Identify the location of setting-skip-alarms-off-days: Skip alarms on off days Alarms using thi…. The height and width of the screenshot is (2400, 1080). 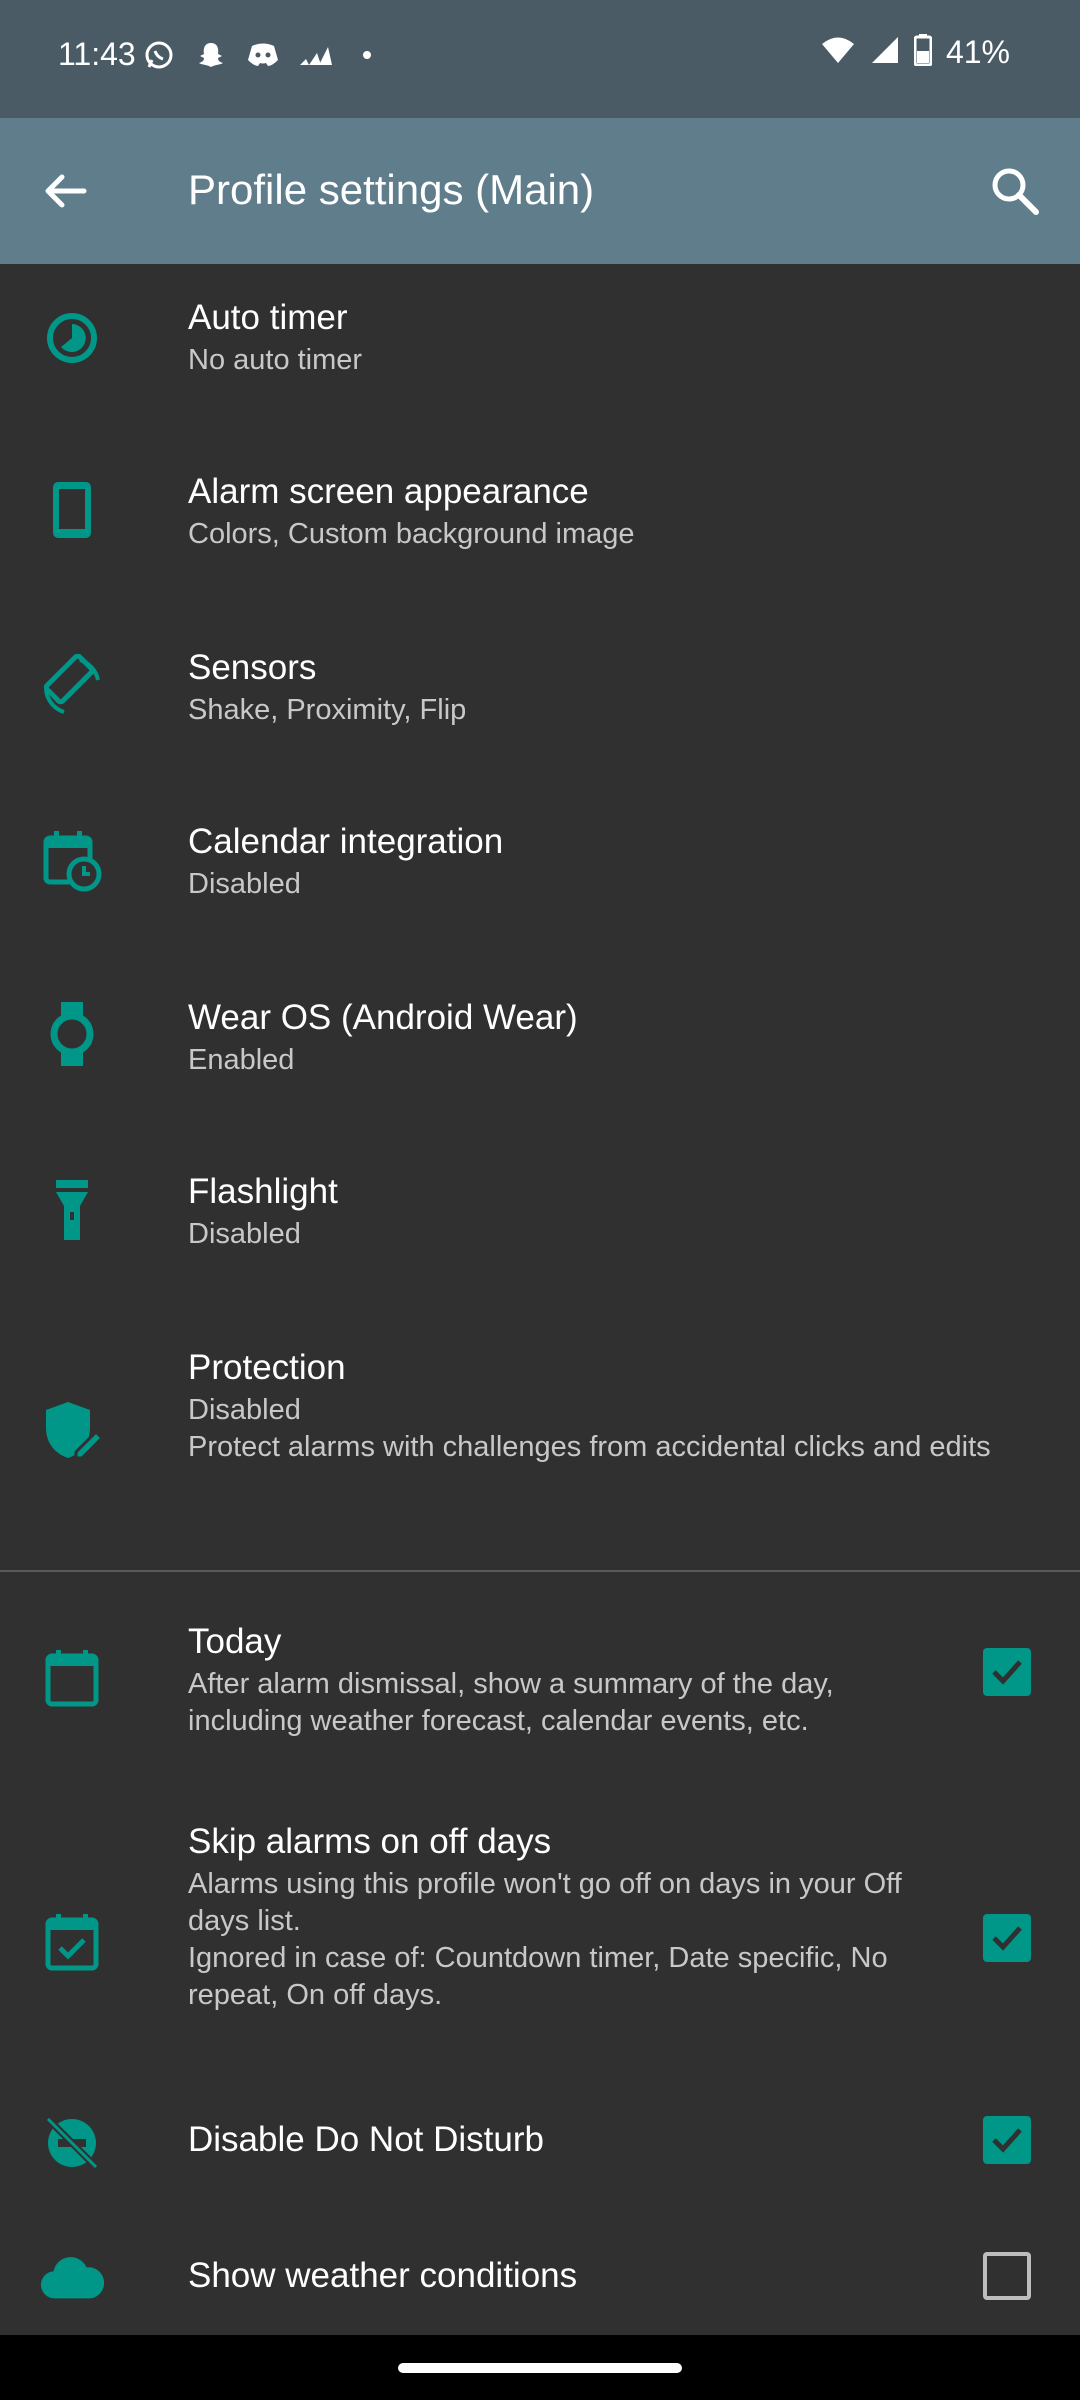
(540, 1938).